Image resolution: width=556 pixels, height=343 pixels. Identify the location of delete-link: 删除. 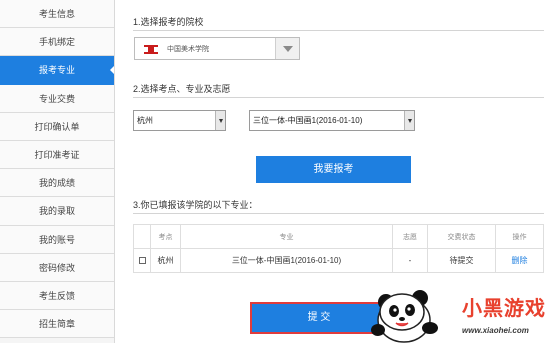
(520, 260).